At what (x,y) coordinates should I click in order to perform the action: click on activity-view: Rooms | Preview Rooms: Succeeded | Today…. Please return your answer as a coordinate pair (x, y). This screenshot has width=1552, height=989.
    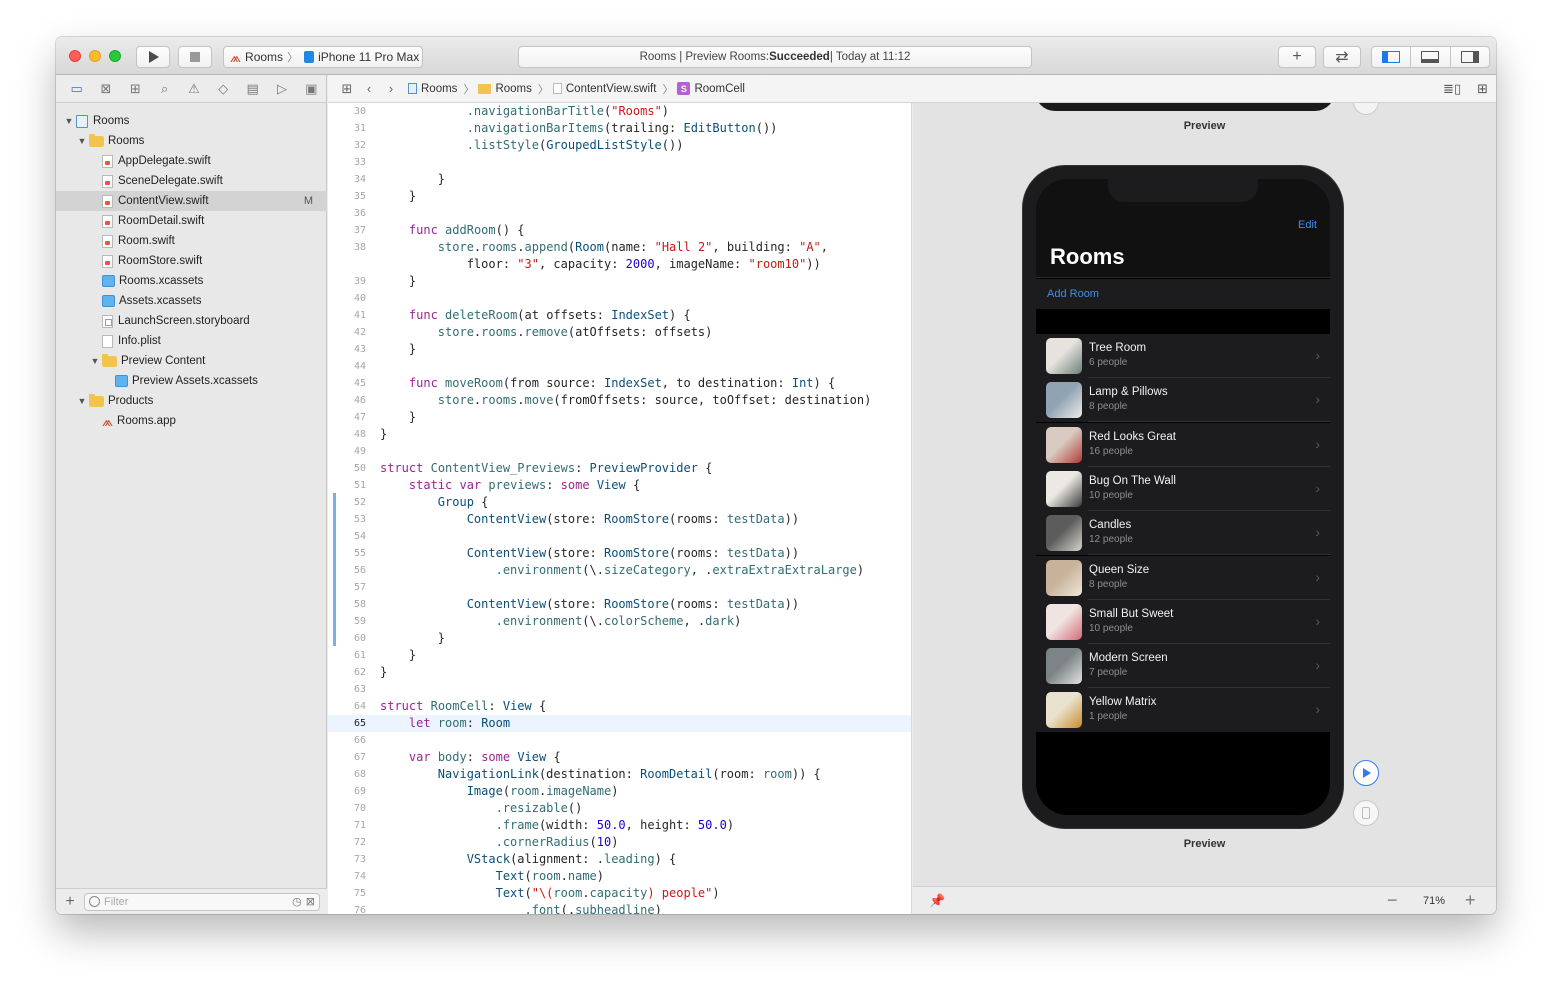
    Looking at the image, I should click on (775, 57).